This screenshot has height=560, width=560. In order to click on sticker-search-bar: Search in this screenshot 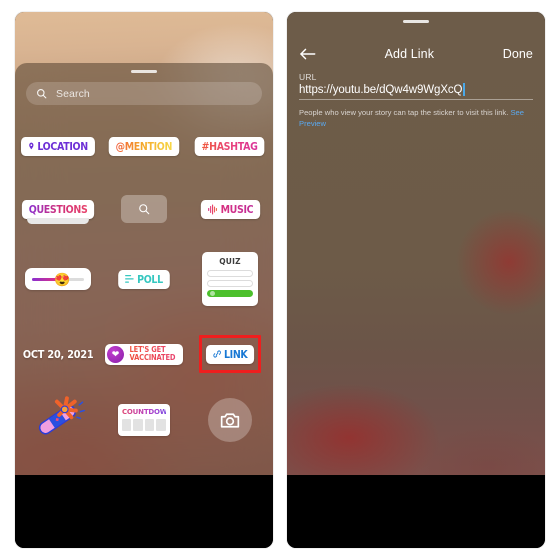, I will do `click(144, 93)`.